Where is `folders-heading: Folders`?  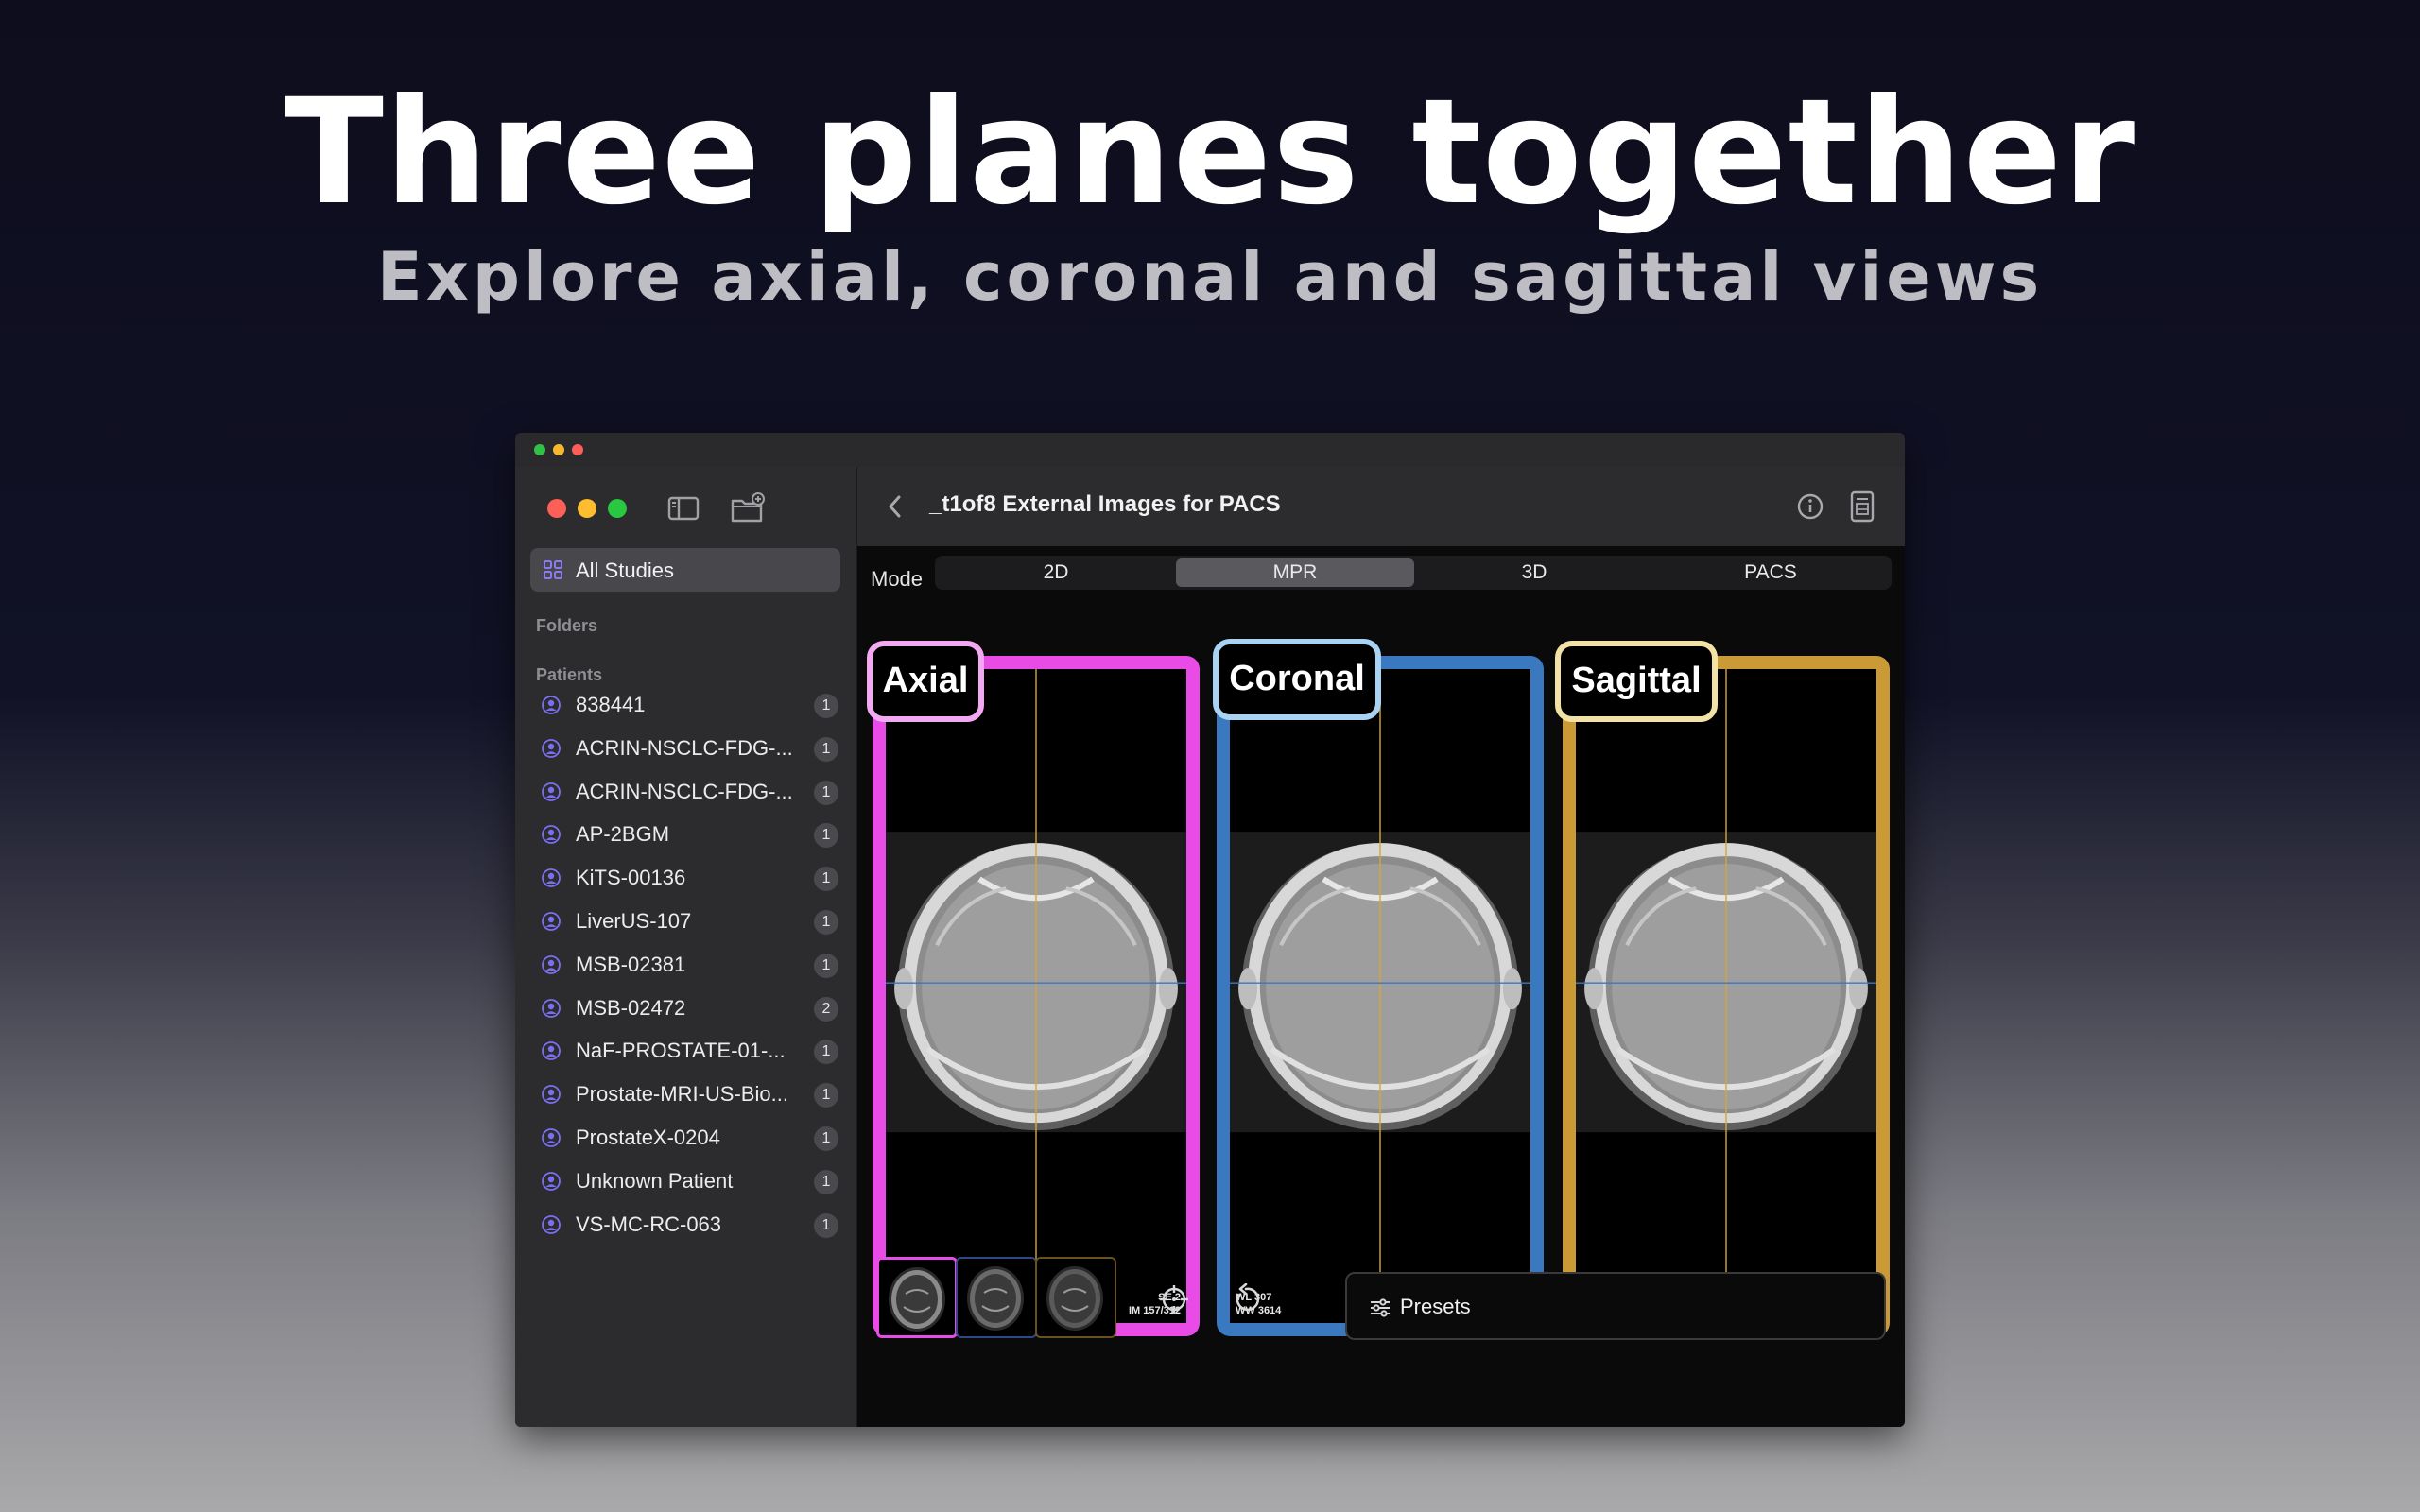 folders-heading: Folders is located at coordinates (567, 625).